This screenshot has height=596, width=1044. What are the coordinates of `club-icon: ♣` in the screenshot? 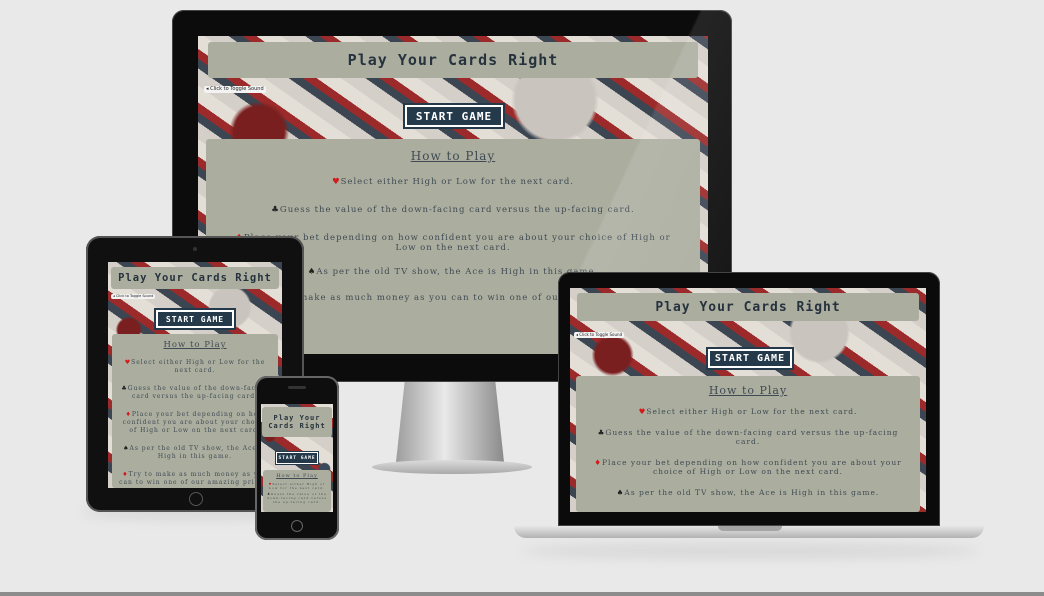 It's located at (275, 210).